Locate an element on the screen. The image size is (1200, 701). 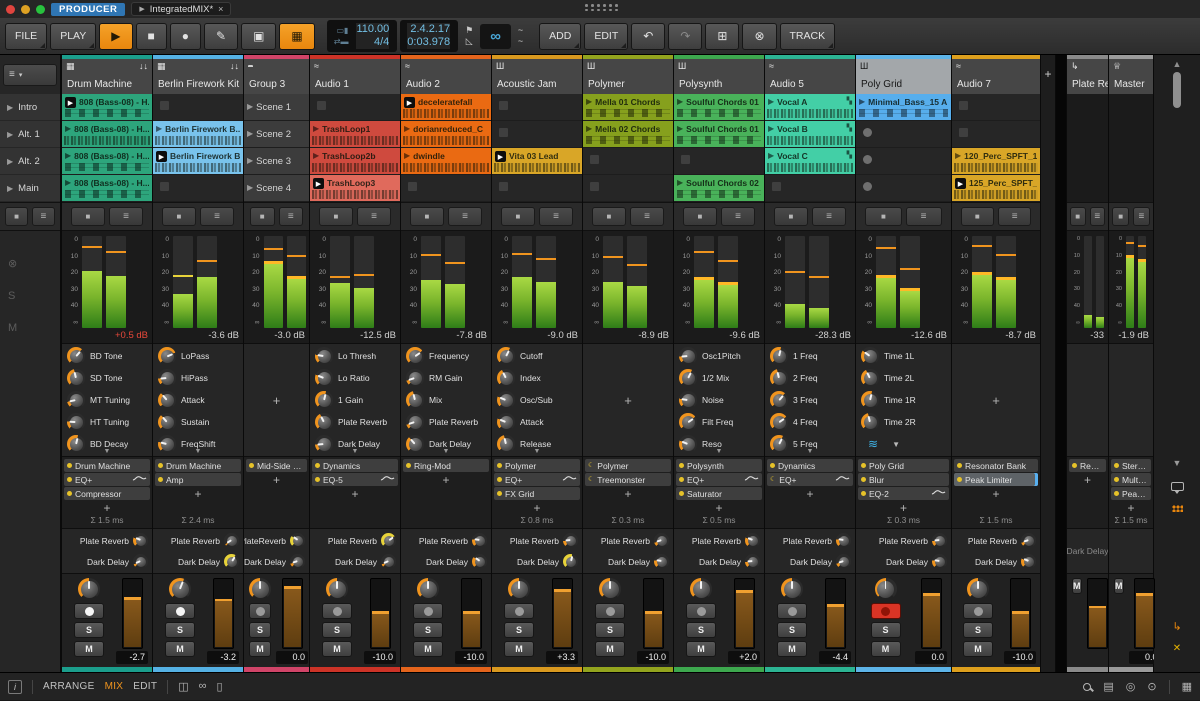
stop-all-clips-button: ■ is located at coordinates (16, 216).